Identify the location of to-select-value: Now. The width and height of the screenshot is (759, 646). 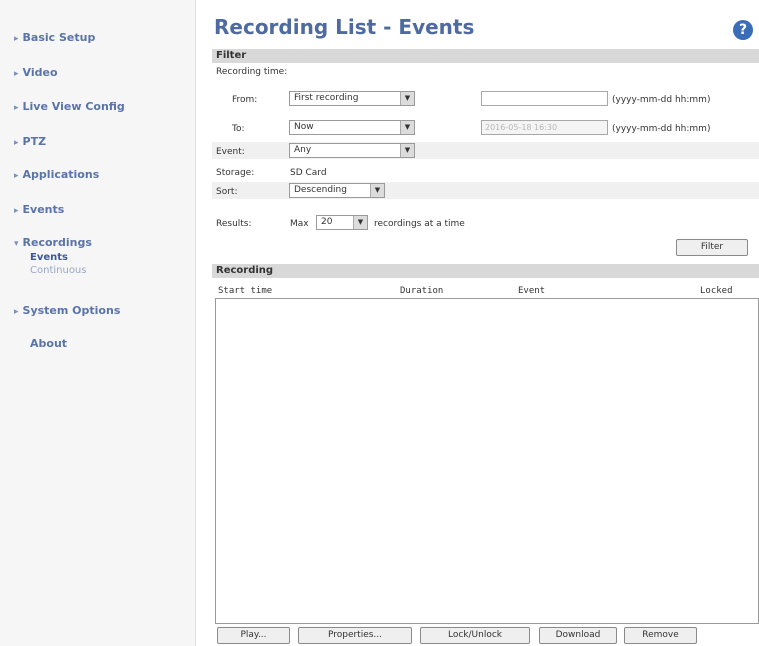
(304, 127).